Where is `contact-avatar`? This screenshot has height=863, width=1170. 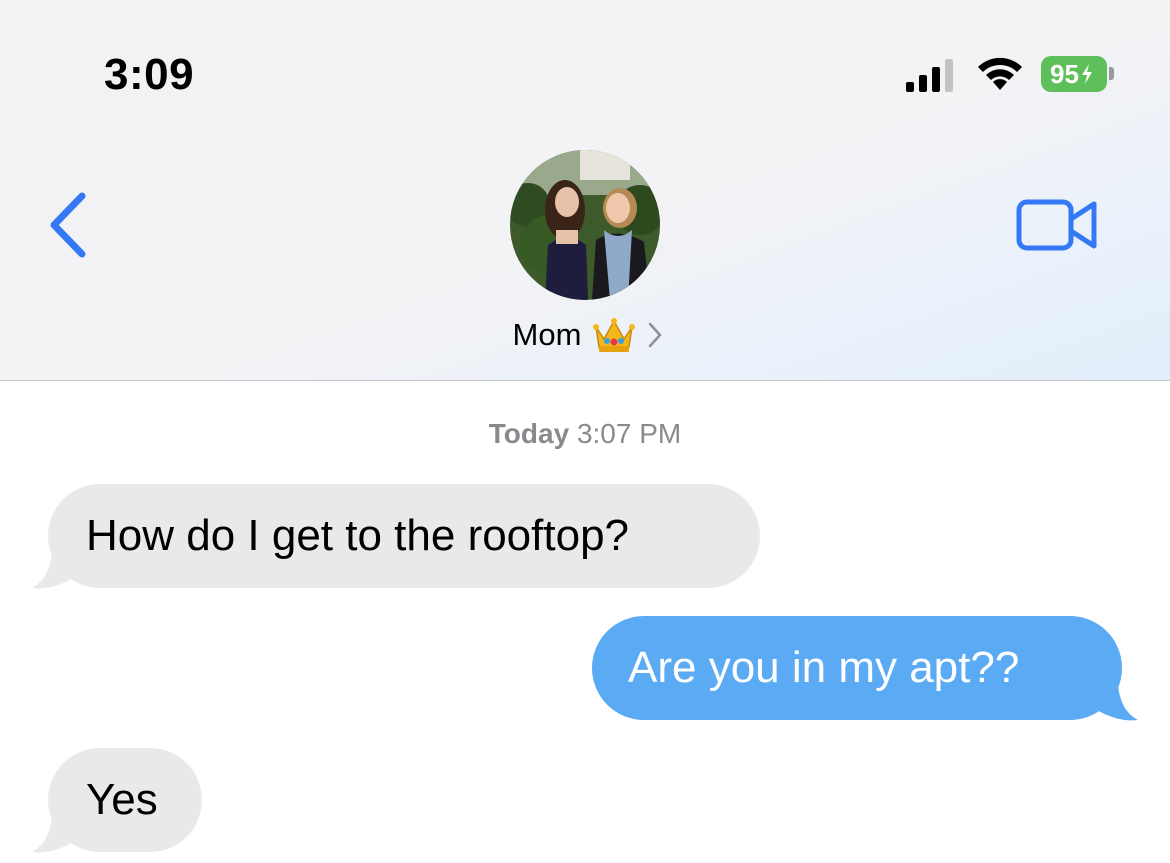 contact-avatar is located at coordinates (585, 225).